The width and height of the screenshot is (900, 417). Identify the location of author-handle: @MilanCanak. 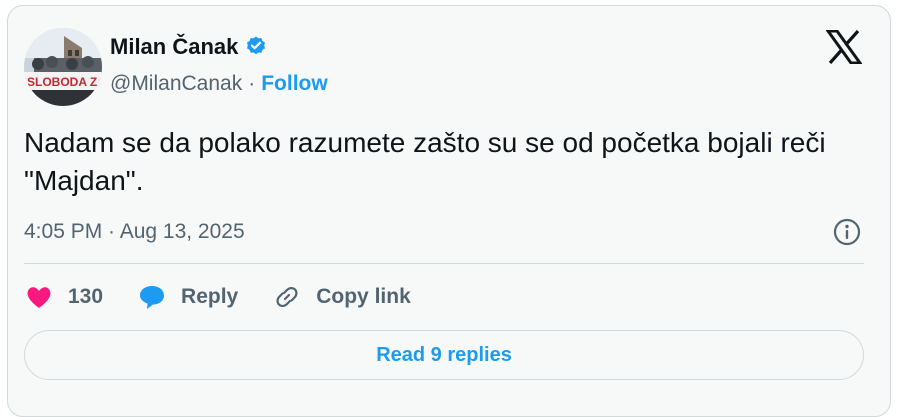
(176, 84).